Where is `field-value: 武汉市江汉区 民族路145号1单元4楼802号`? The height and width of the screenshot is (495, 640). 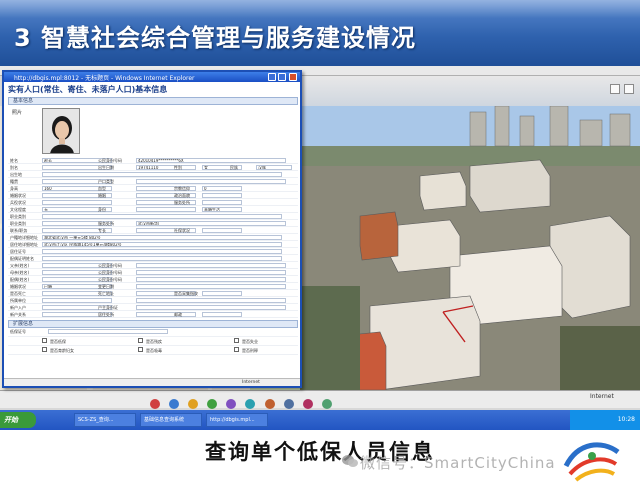
field-value: 武汉市江汉区 民族路145号1单元4楼802号 is located at coordinates (162, 244).